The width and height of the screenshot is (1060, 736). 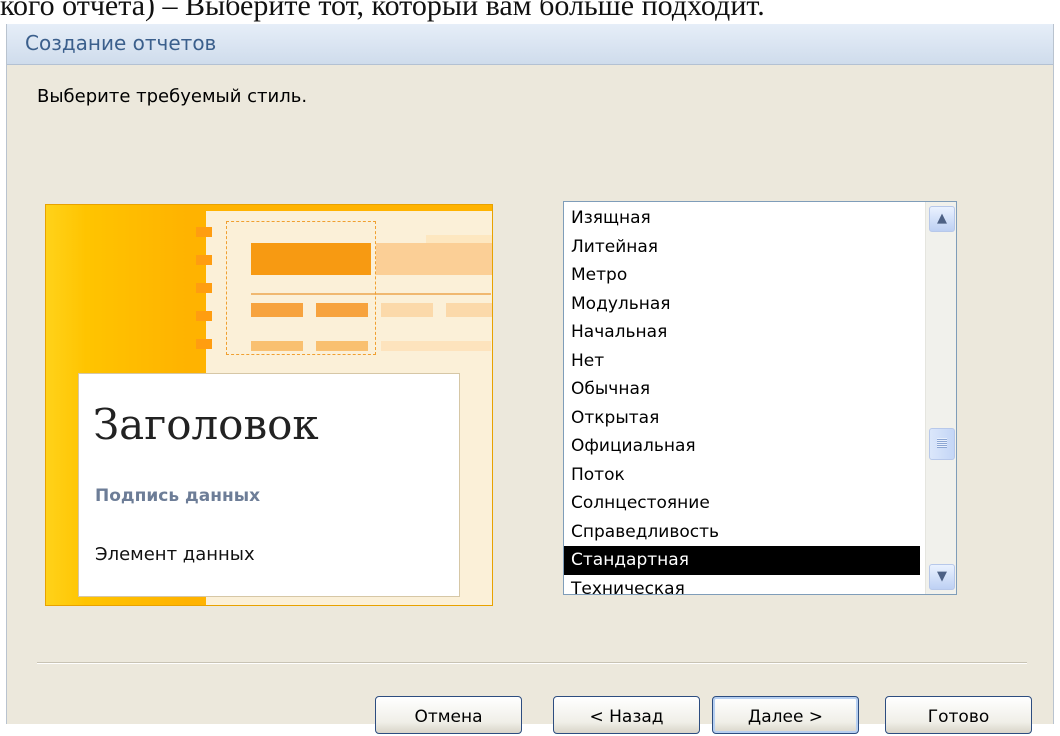 What do you see at coordinates (742, 418) in the screenshot?
I see `style-item: Открытая` at bounding box center [742, 418].